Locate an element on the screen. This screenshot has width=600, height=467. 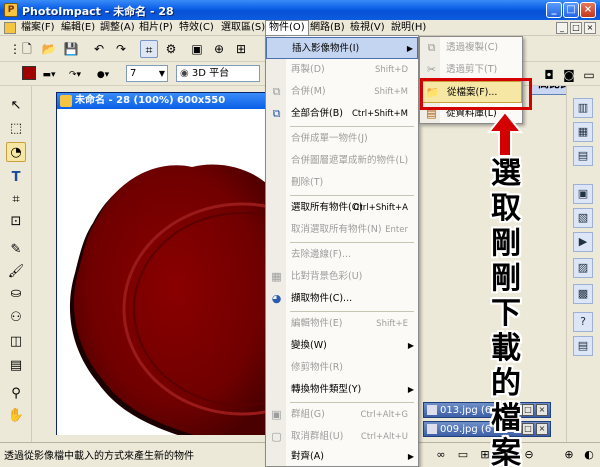
size-field: 7 ▼ is located at coordinates (147, 73).